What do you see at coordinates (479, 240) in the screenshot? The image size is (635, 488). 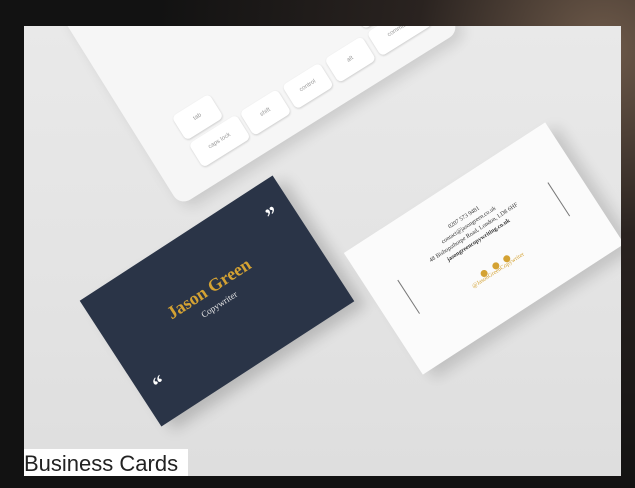 I see `card-website: jasongreencopywriting.co.uk` at bounding box center [479, 240].